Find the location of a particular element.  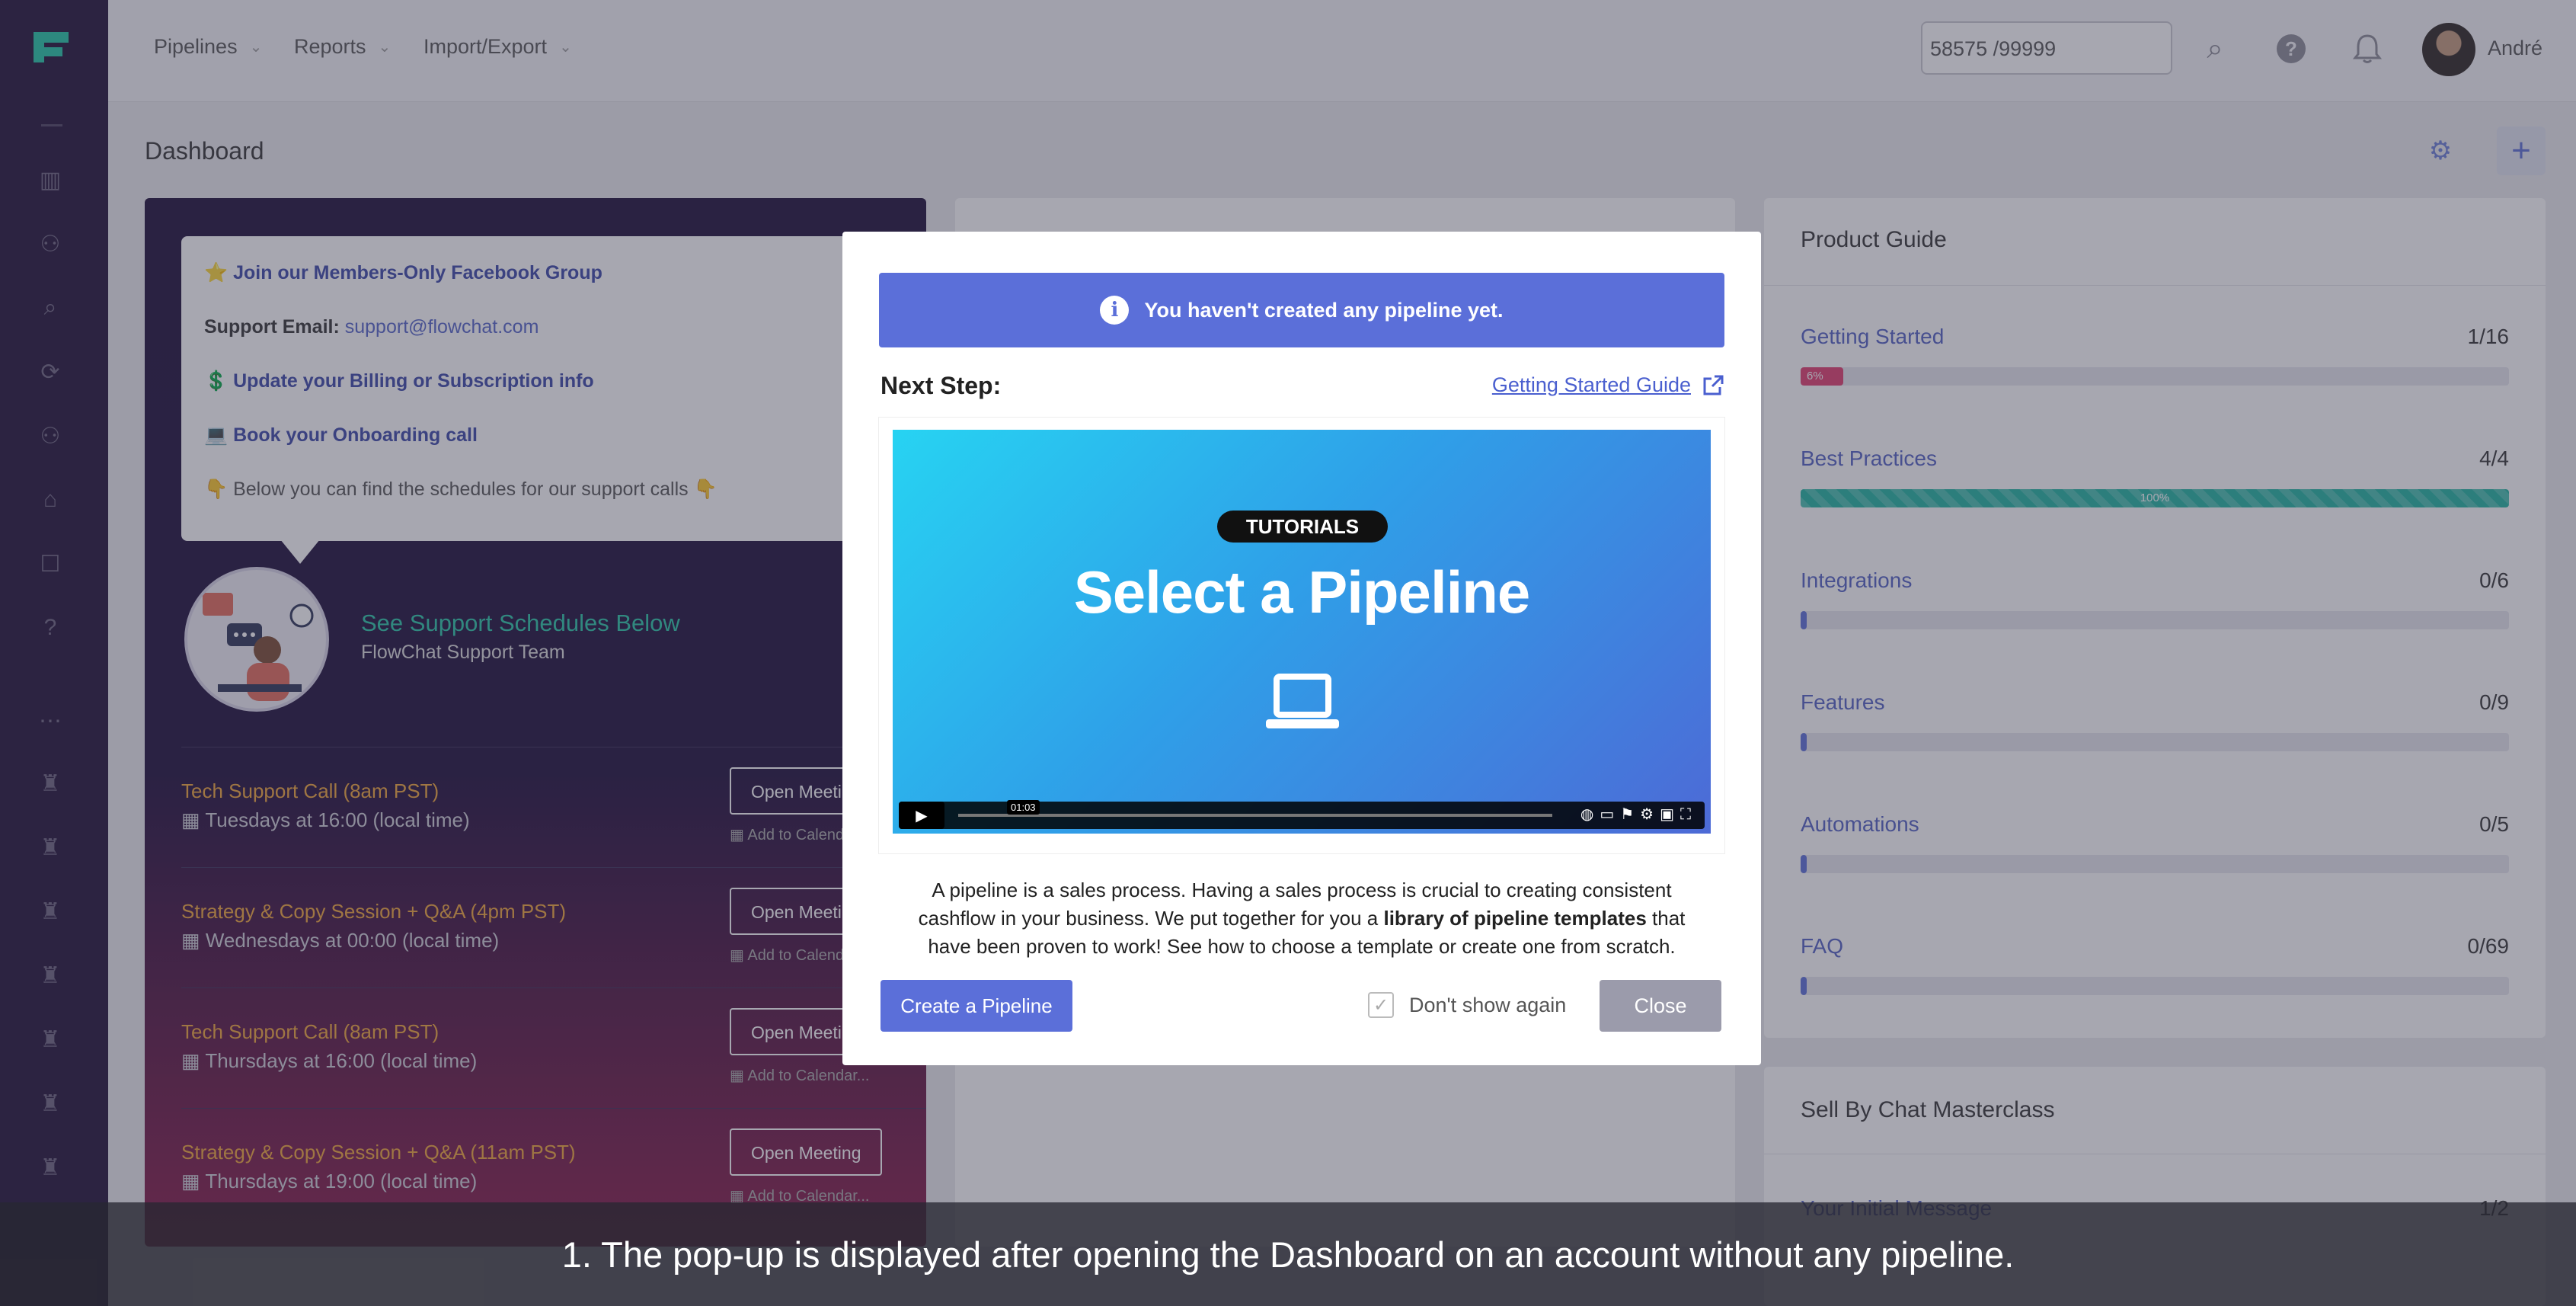

create-pipeline-button: Create a Pipeline is located at coordinates (977, 1006).